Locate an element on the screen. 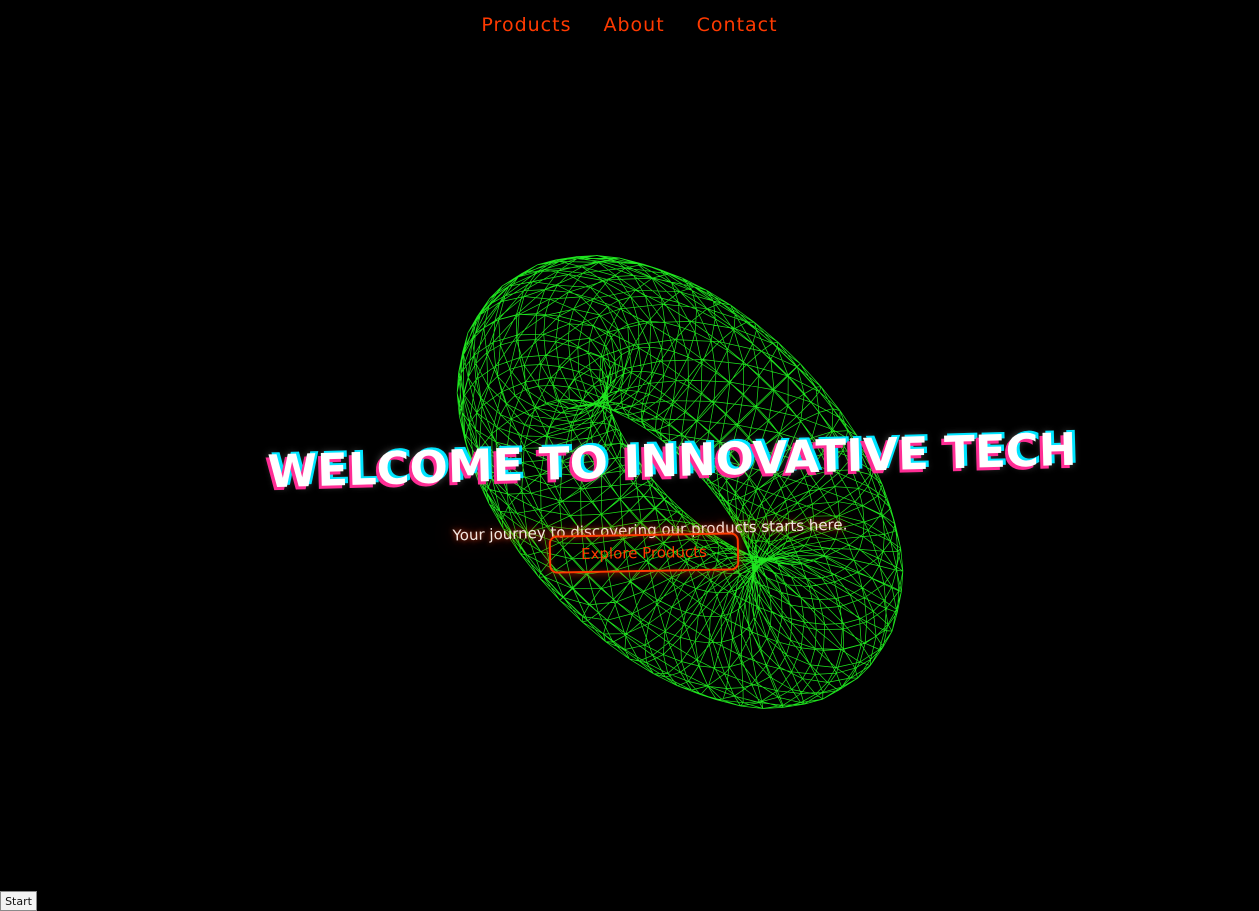  explore-products-button: Explore Products is located at coordinates (644, 553).